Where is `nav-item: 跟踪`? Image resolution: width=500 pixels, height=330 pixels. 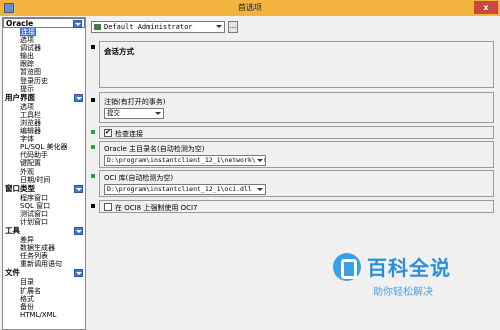
nav-item: 跟踪 is located at coordinates (44, 64).